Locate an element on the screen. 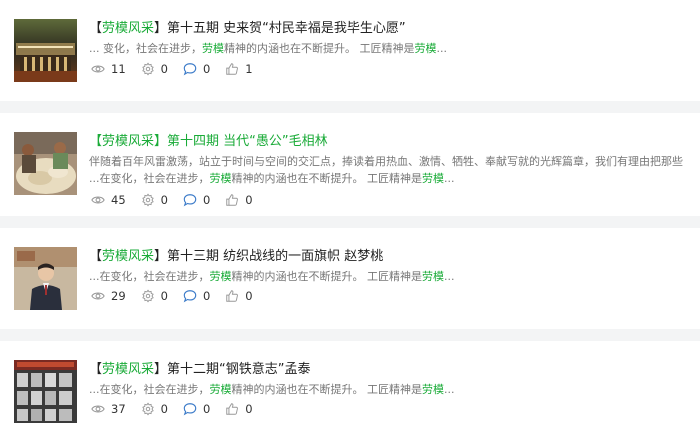 This screenshot has height=446, width=700. views-count: 45 is located at coordinates (118, 200).